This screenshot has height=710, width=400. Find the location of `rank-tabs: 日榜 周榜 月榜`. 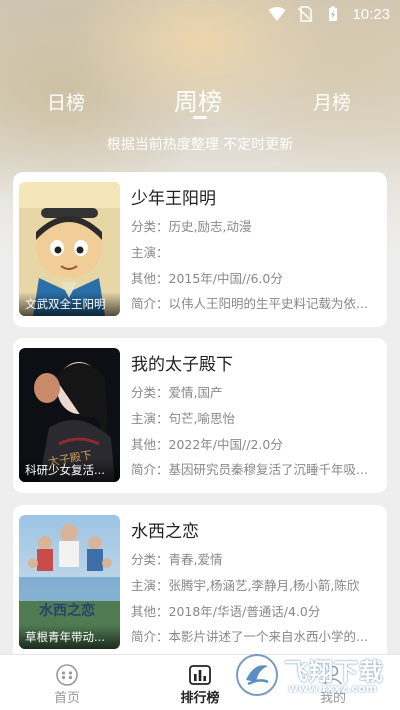

rank-tabs: 日榜 周榜 月榜 is located at coordinates (200, 100).